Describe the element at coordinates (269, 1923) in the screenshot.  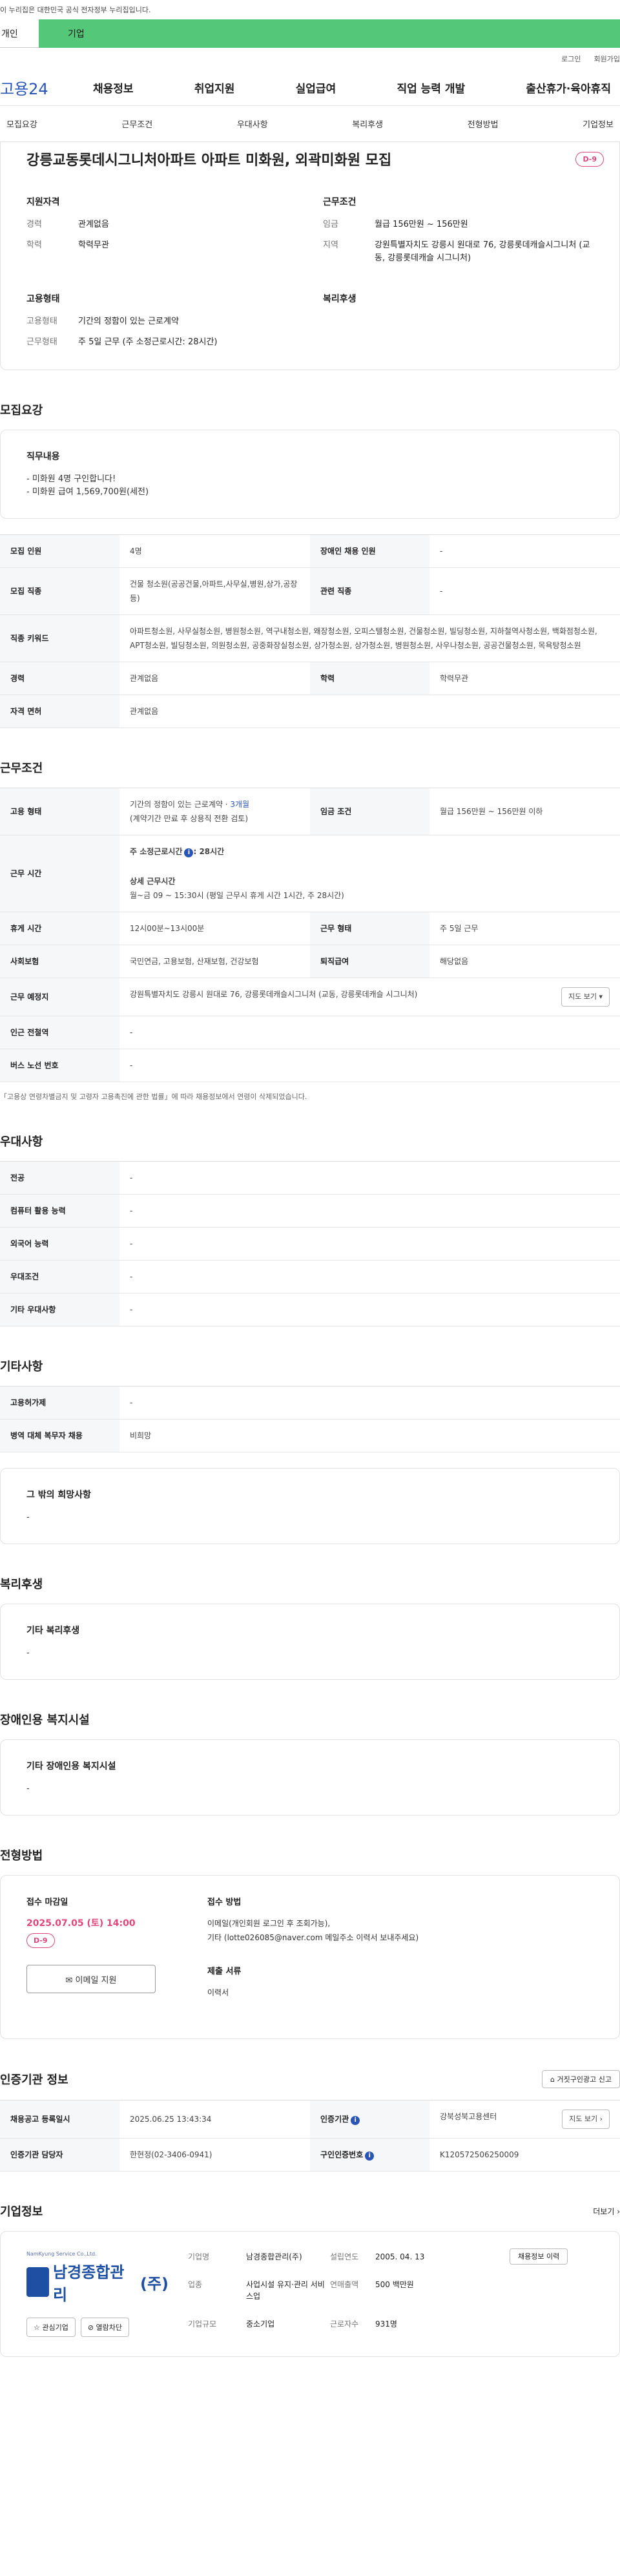
I see `method-line: 이메일(개인회원 로그인 후 조회가능),` at that location.